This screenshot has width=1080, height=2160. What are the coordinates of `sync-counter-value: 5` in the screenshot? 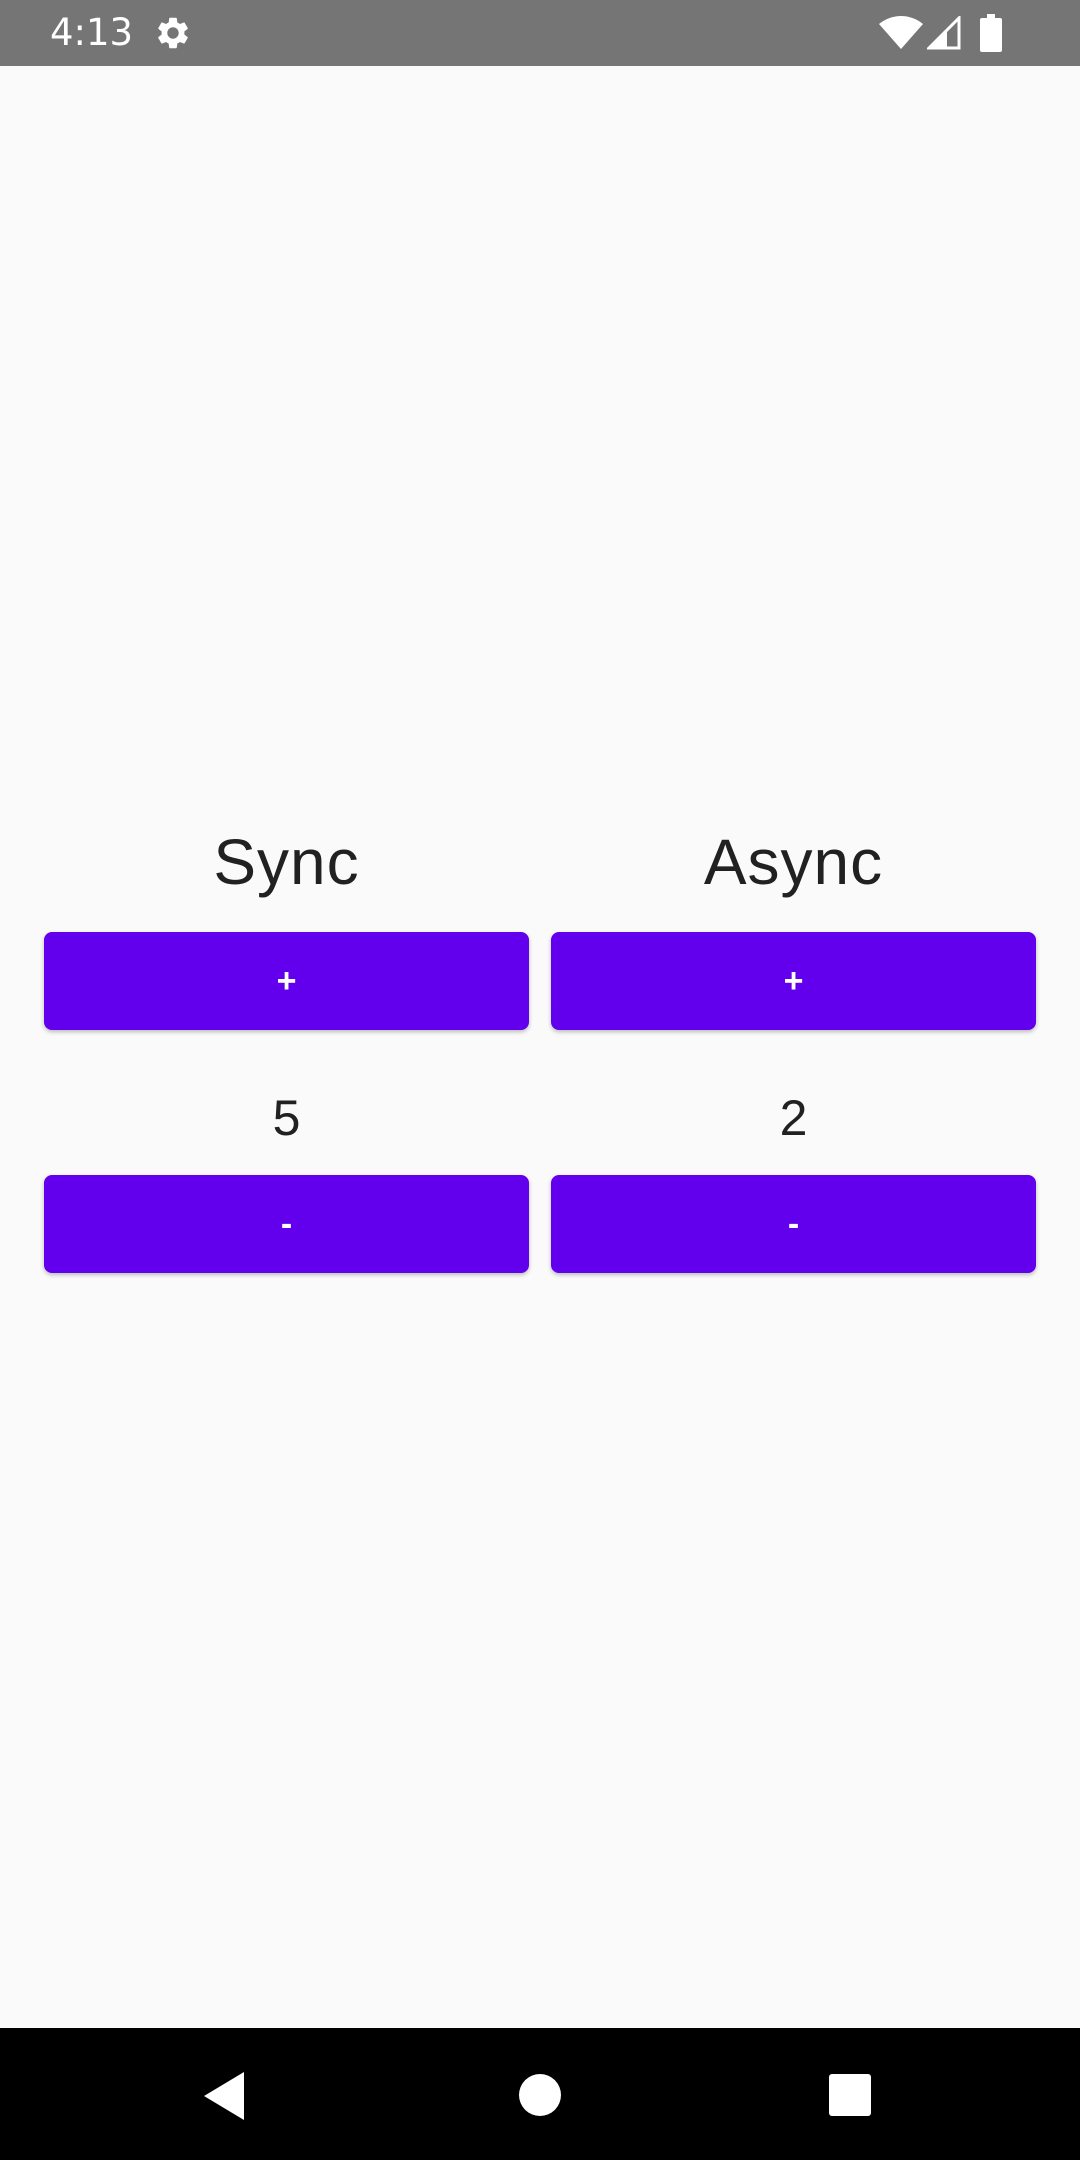 It's located at (286, 1118).